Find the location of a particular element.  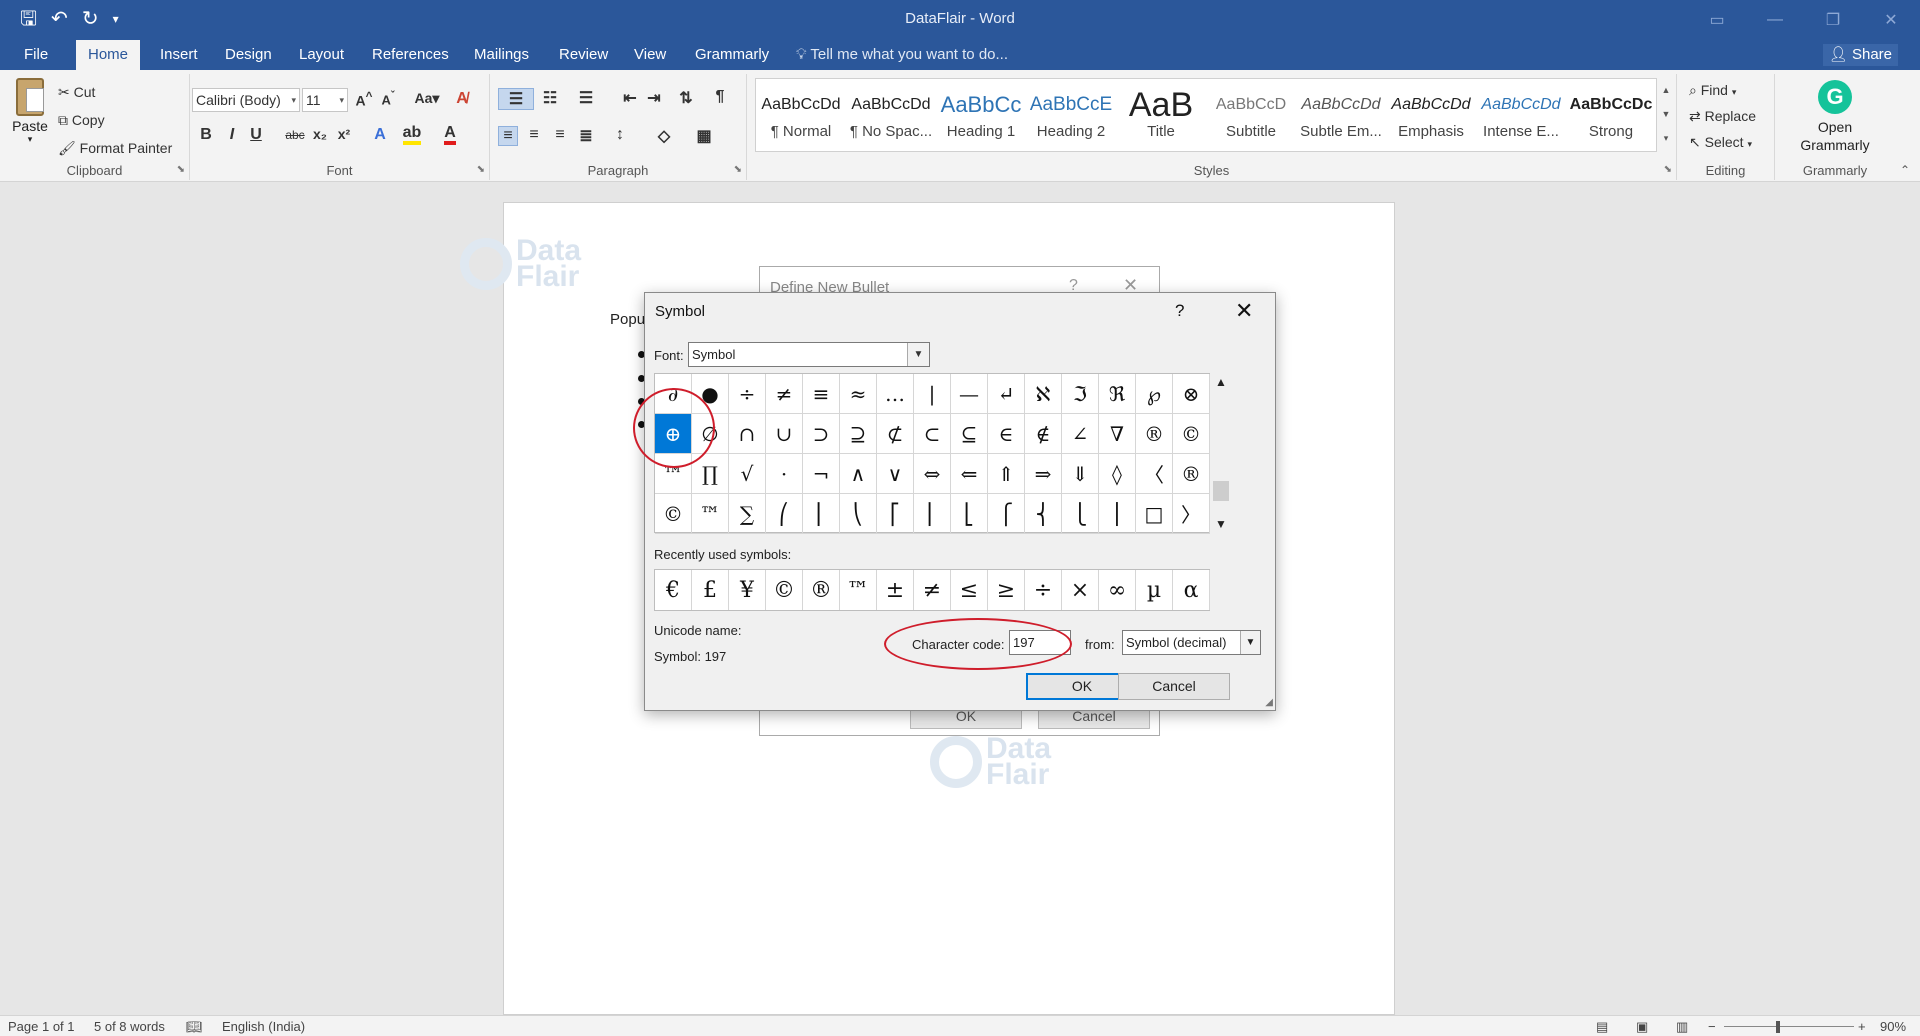

symbol-cell: ⎜ is located at coordinates (821, 514).